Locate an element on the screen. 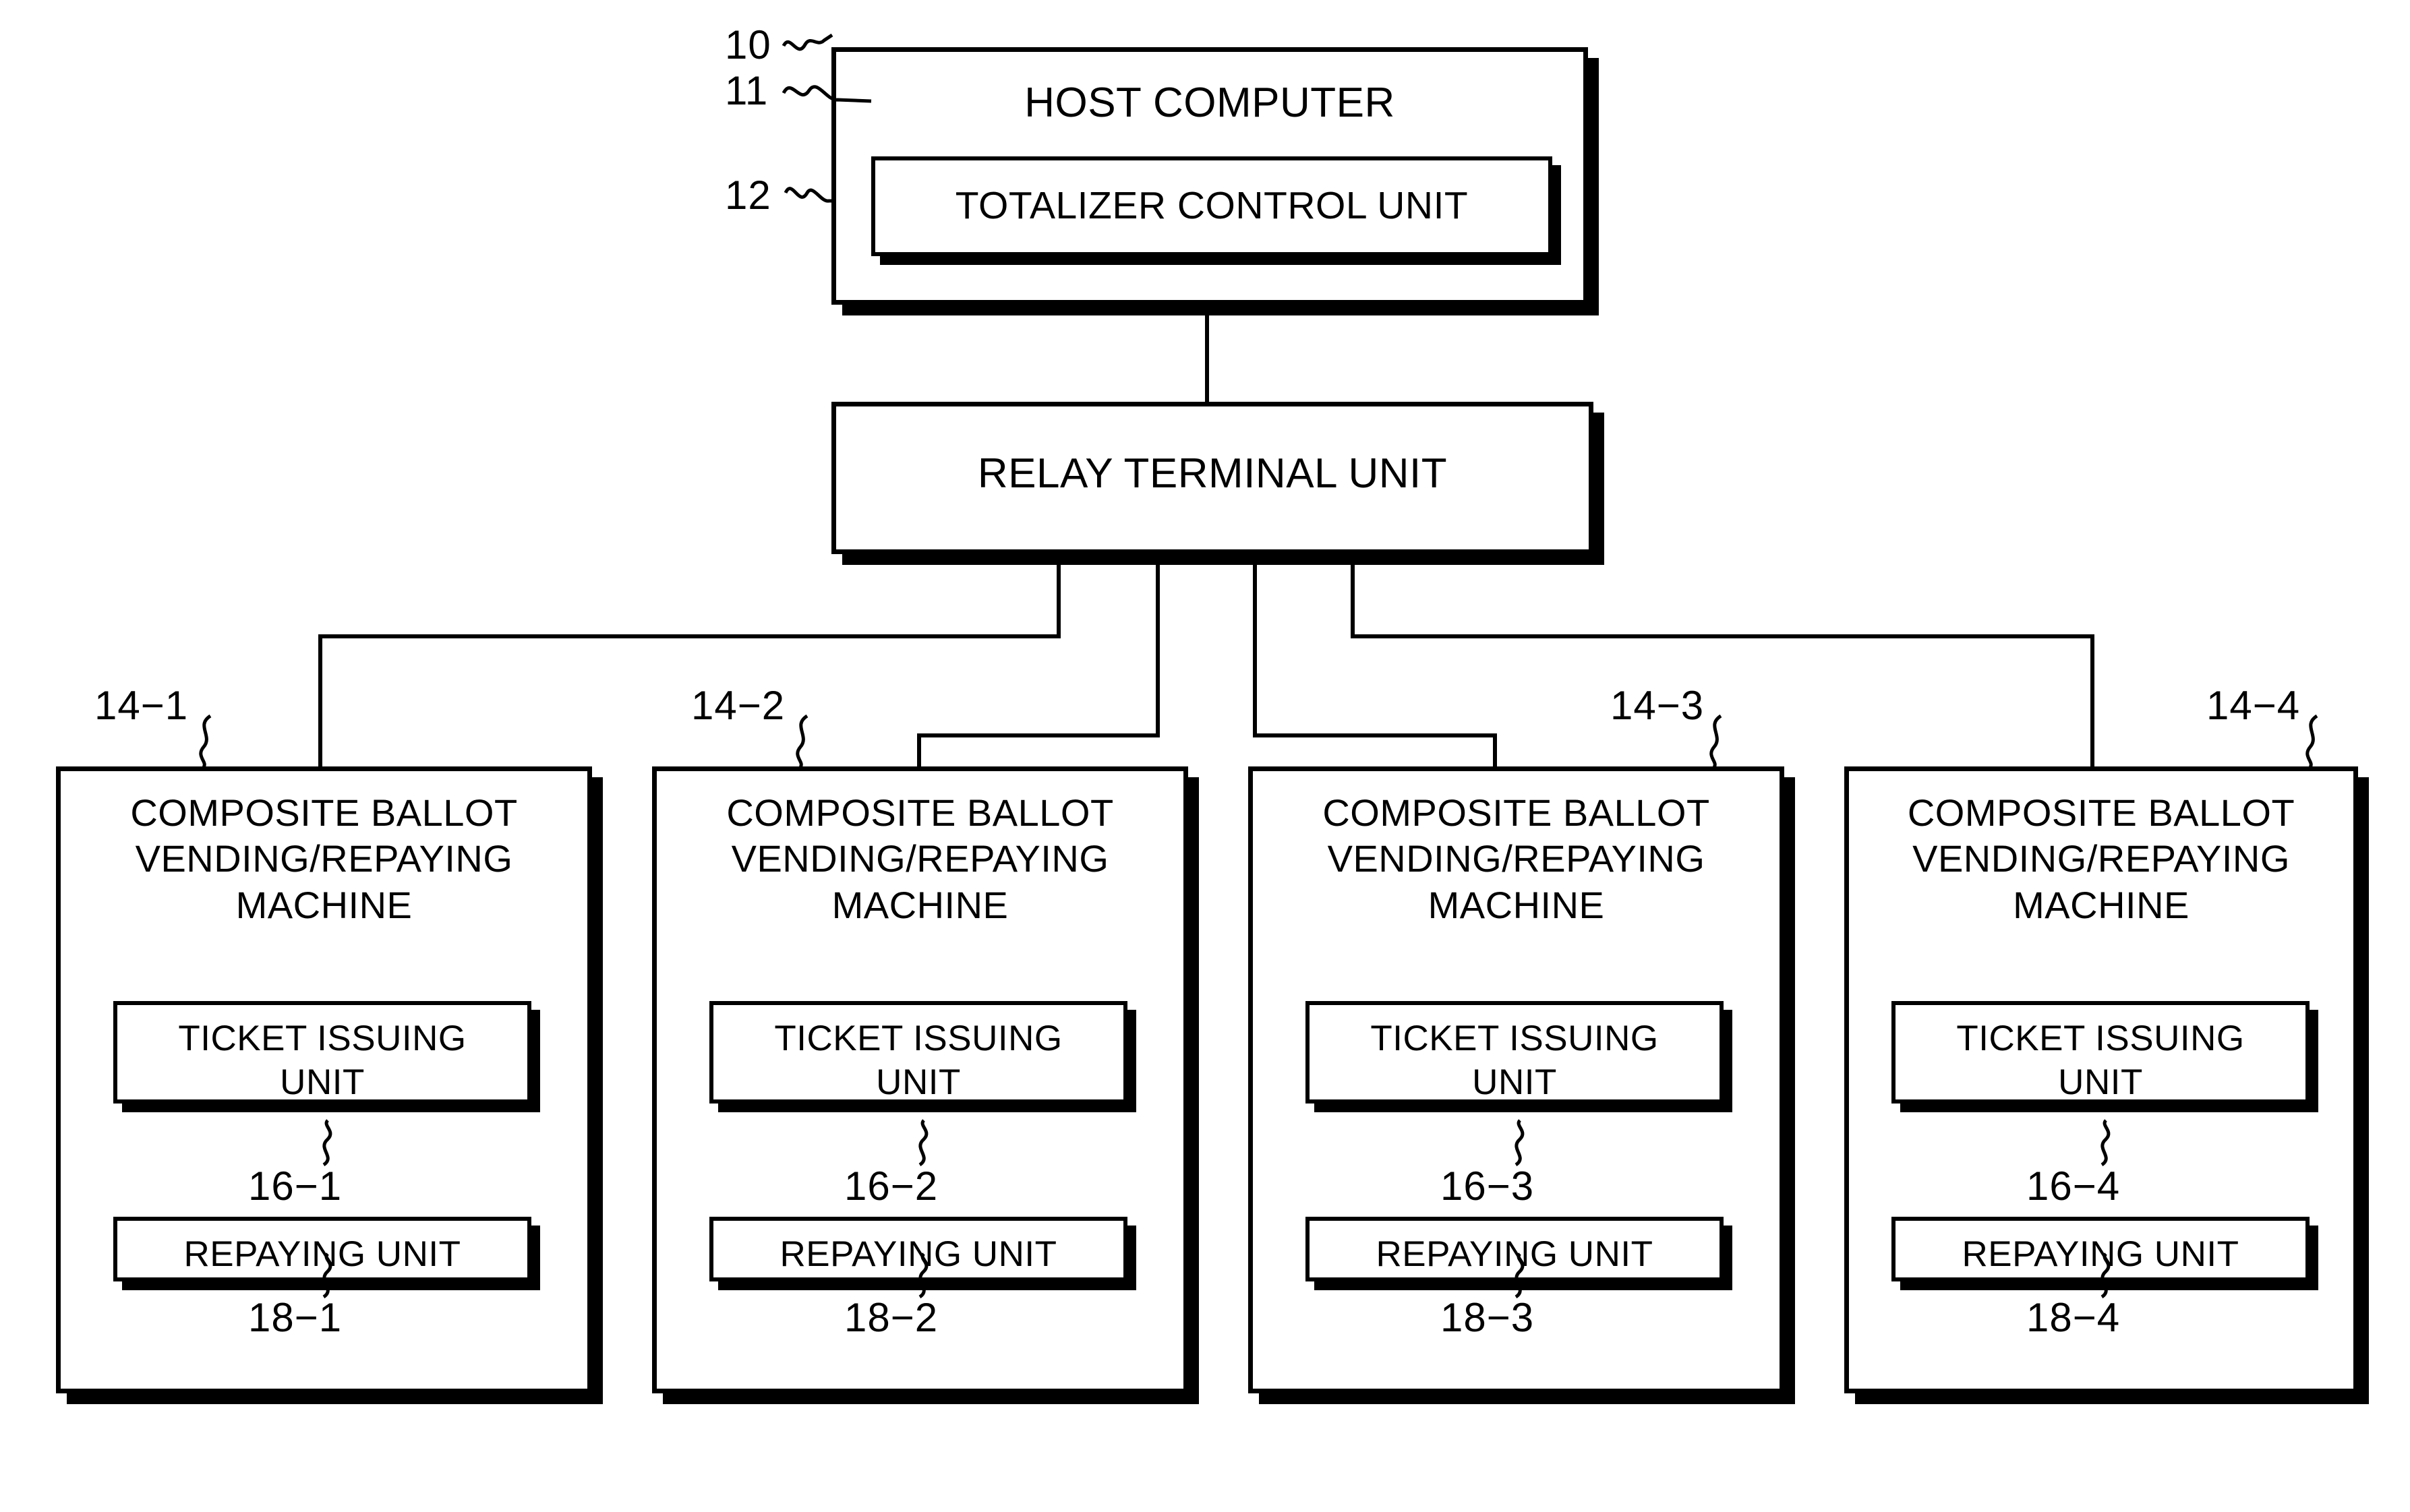 The height and width of the screenshot is (1512, 2410). relay-terminal-unit-box: RELAY TERMINAL UNIT is located at coordinates (1212, 478).